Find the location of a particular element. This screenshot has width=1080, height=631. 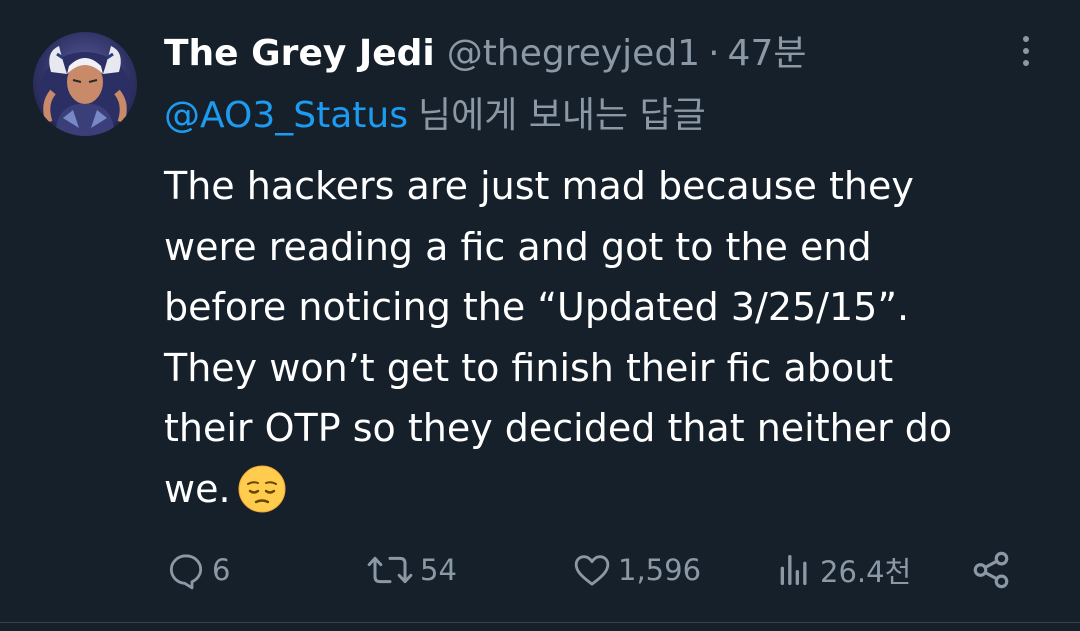

author-display-name: The Grey Jedi is located at coordinates (299, 54).